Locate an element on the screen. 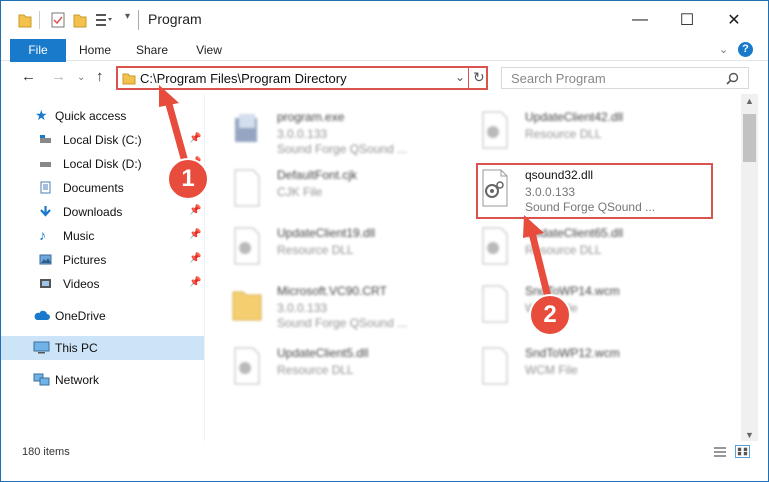  sidebar-item-quick-access: ★ Quick access is located at coordinates (102, 116).